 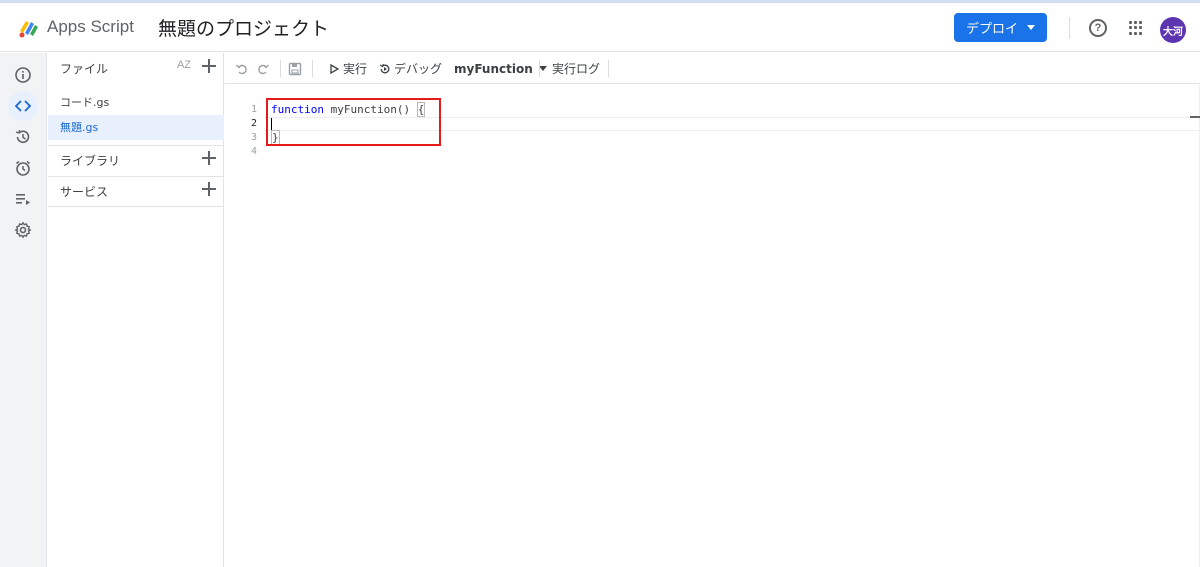 I want to click on add-file-plus-icon, so click(x=209, y=66).